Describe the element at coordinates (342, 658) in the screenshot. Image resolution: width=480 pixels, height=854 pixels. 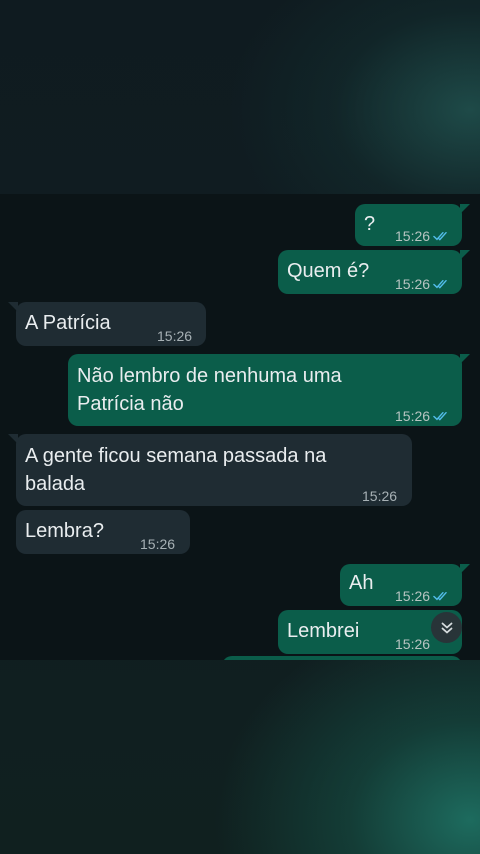
I see `message-outgoing-partial` at that location.